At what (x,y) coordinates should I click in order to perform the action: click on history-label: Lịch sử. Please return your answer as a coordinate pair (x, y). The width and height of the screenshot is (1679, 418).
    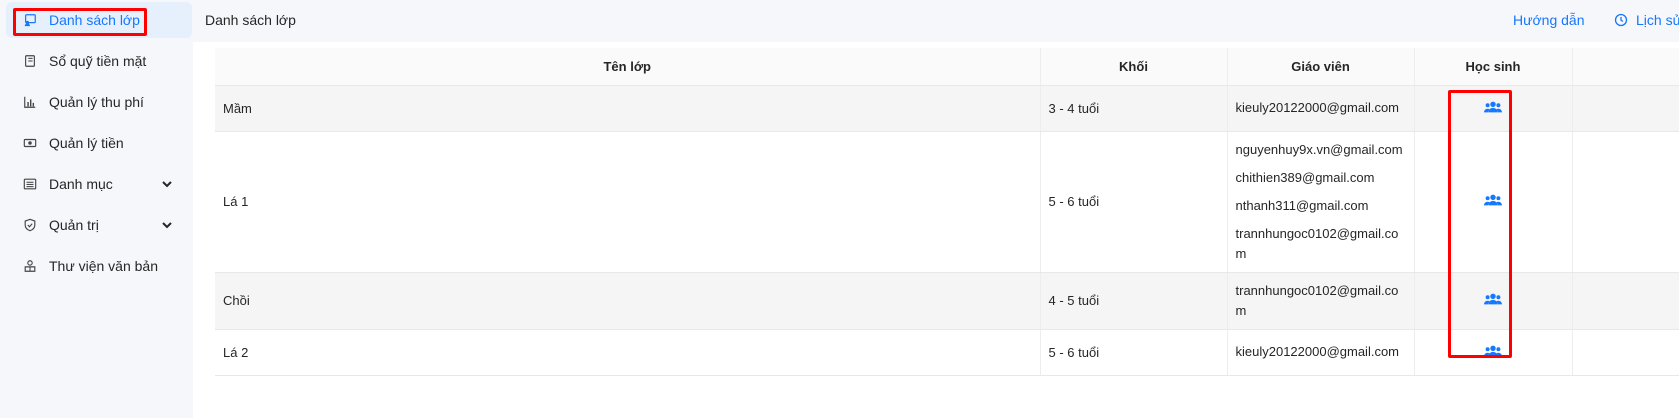
    Looking at the image, I should click on (1657, 20).